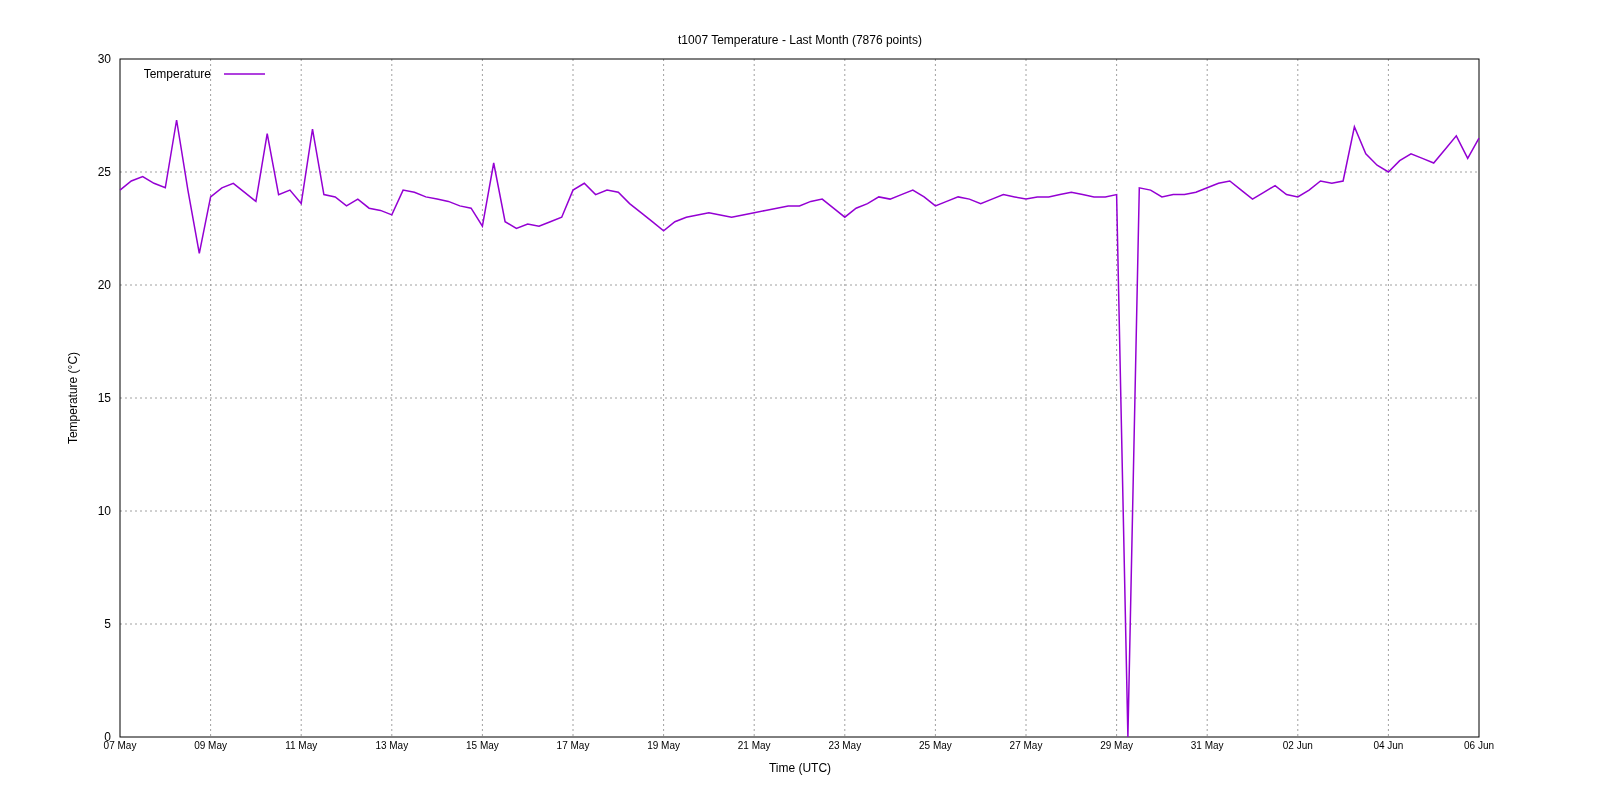 The height and width of the screenshot is (800, 1600). Describe the element at coordinates (104, 285) in the screenshot. I see `y-tick-label: 20` at that location.